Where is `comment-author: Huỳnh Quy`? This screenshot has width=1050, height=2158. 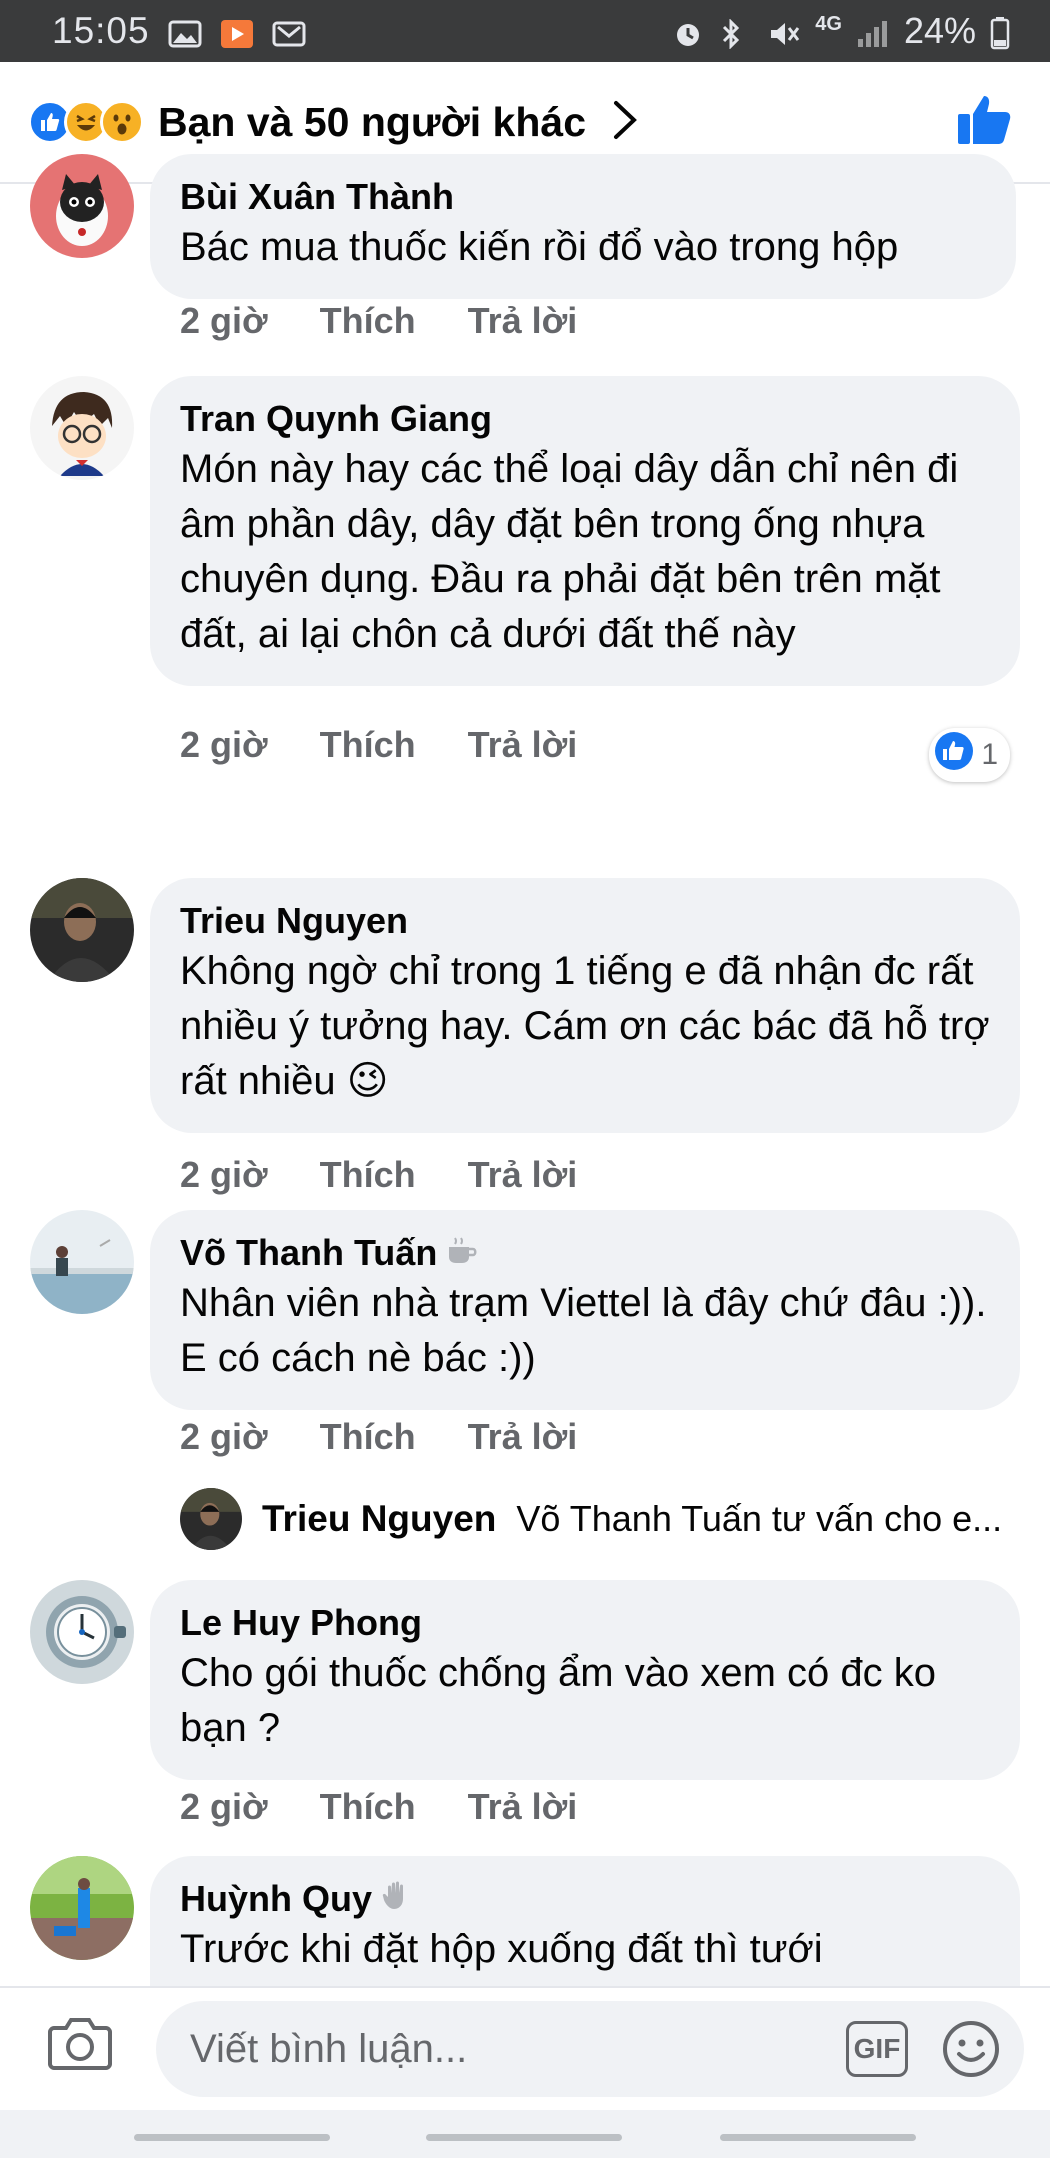
comment-author: Huỳnh Quy is located at coordinates (585, 1899).